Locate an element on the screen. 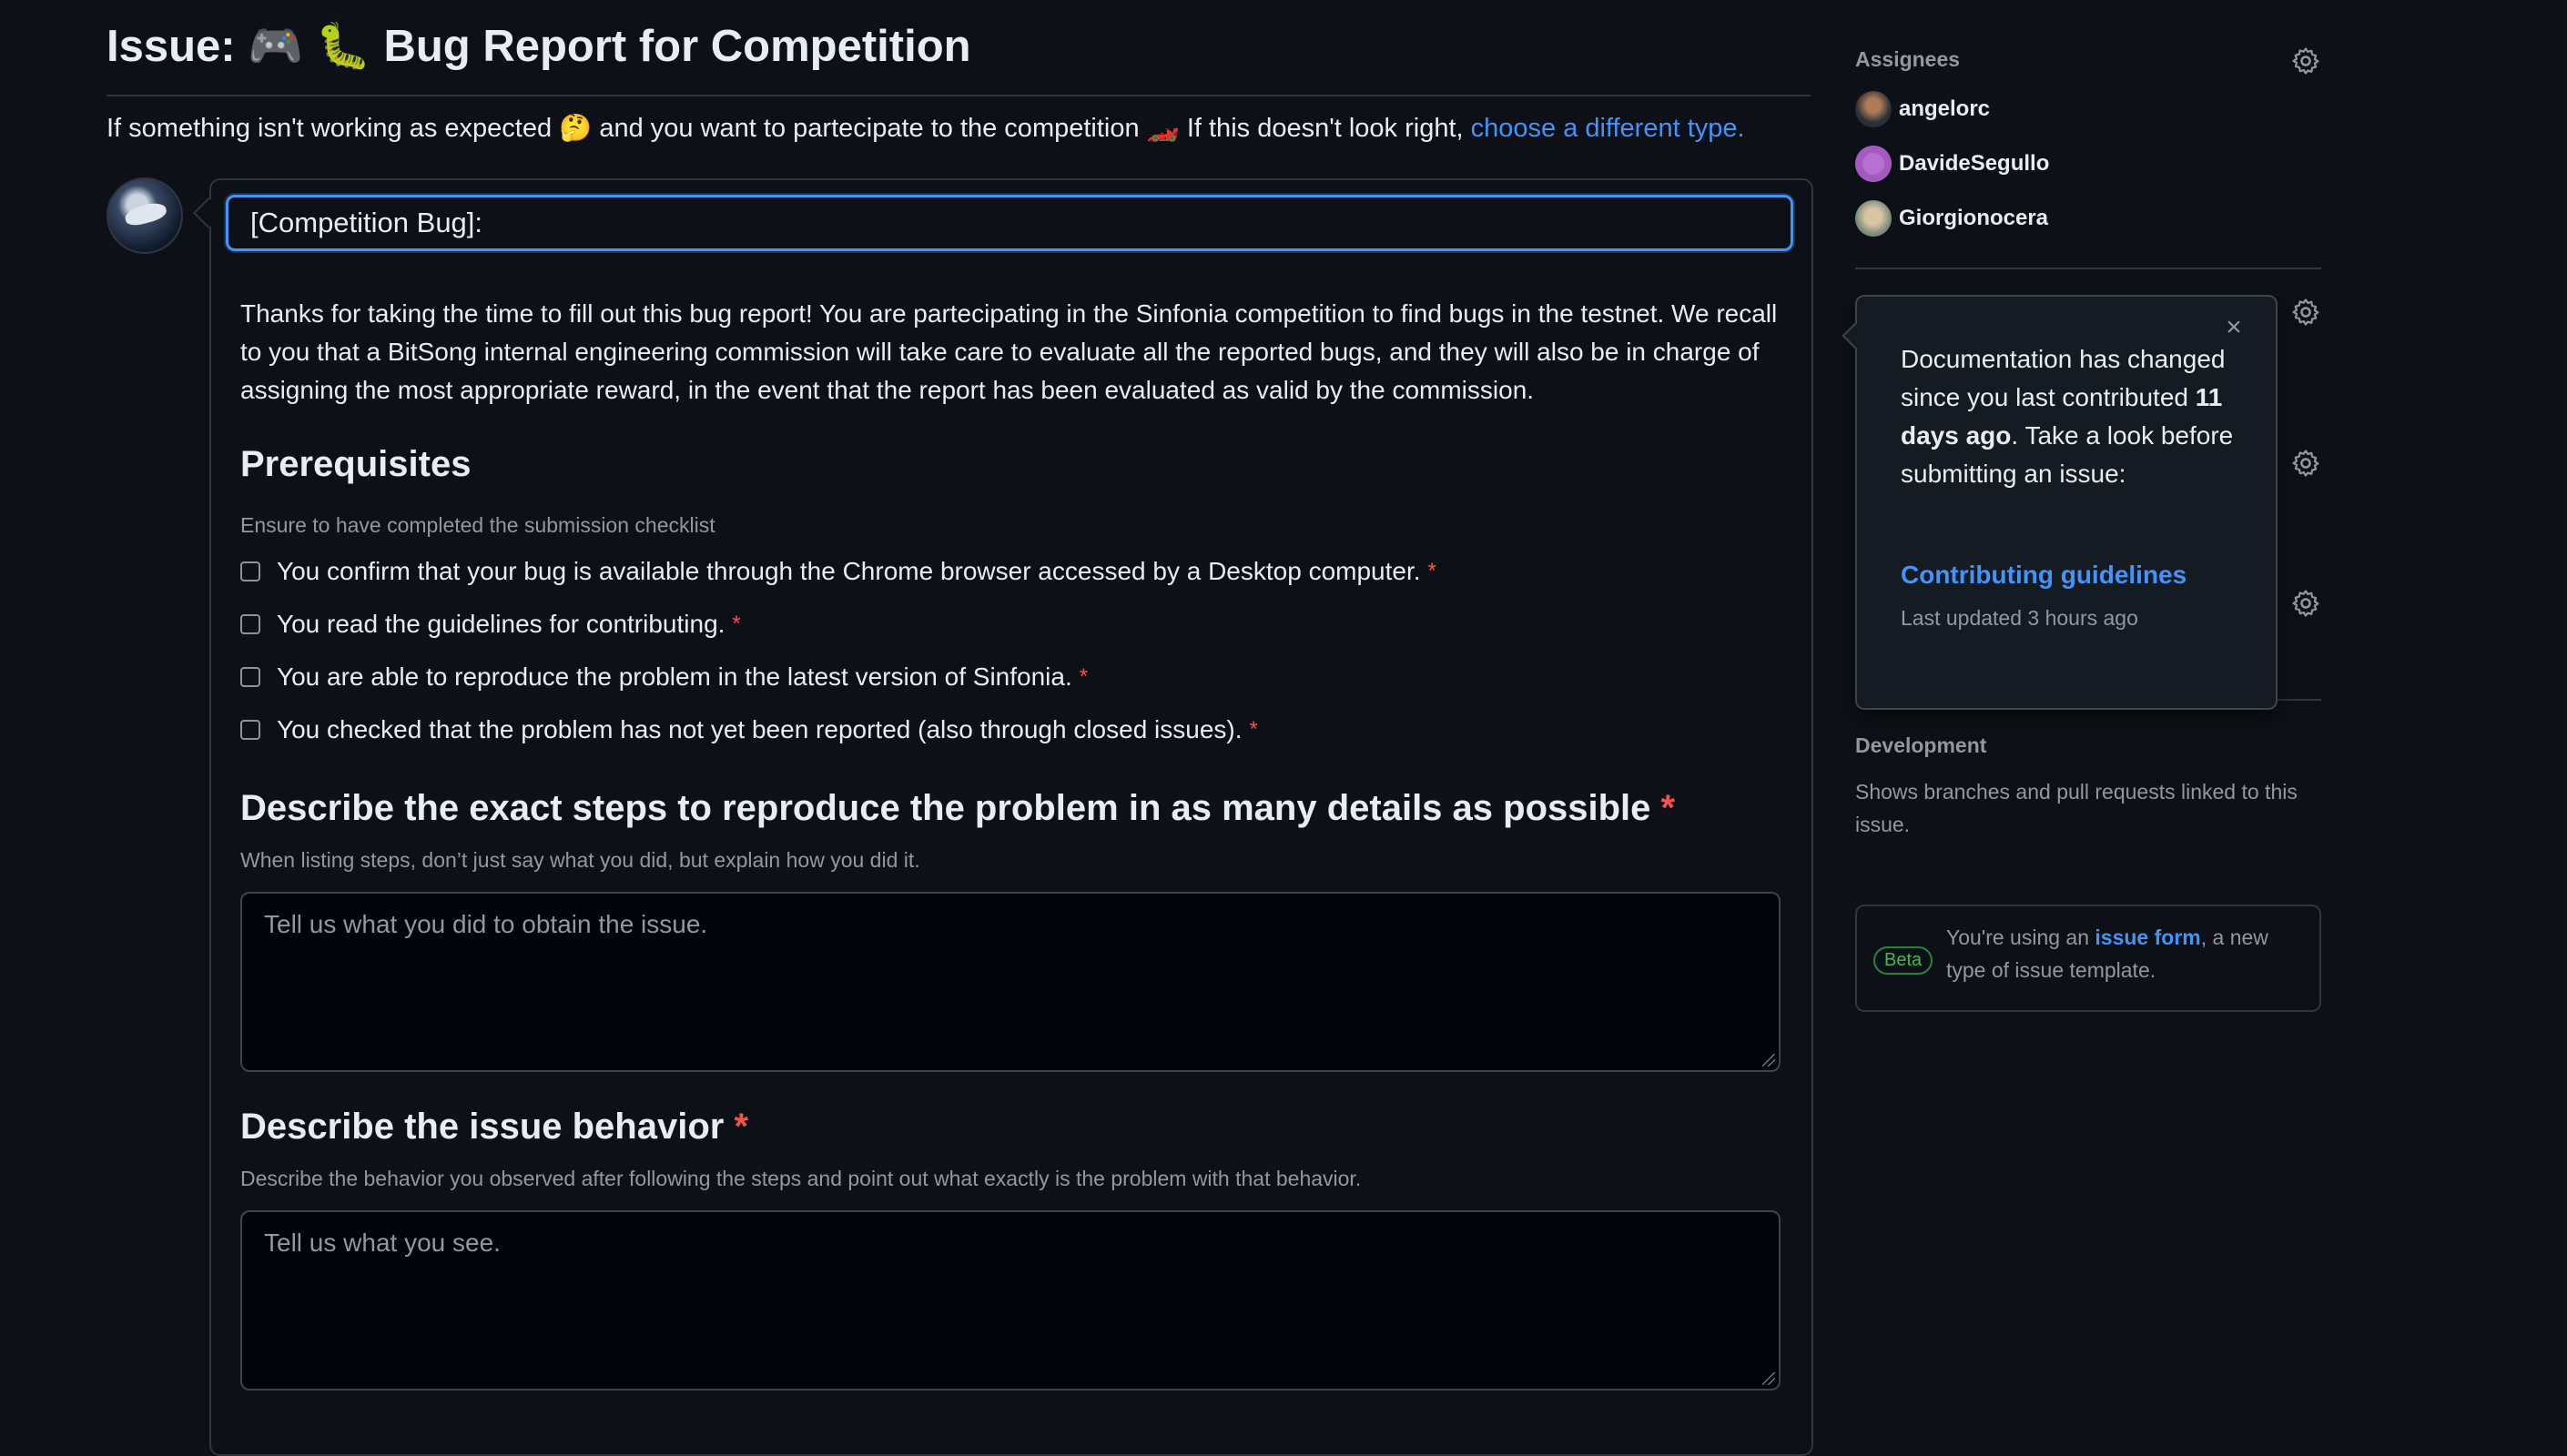  assignee-name: angelorc is located at coordinates (1945, 109).